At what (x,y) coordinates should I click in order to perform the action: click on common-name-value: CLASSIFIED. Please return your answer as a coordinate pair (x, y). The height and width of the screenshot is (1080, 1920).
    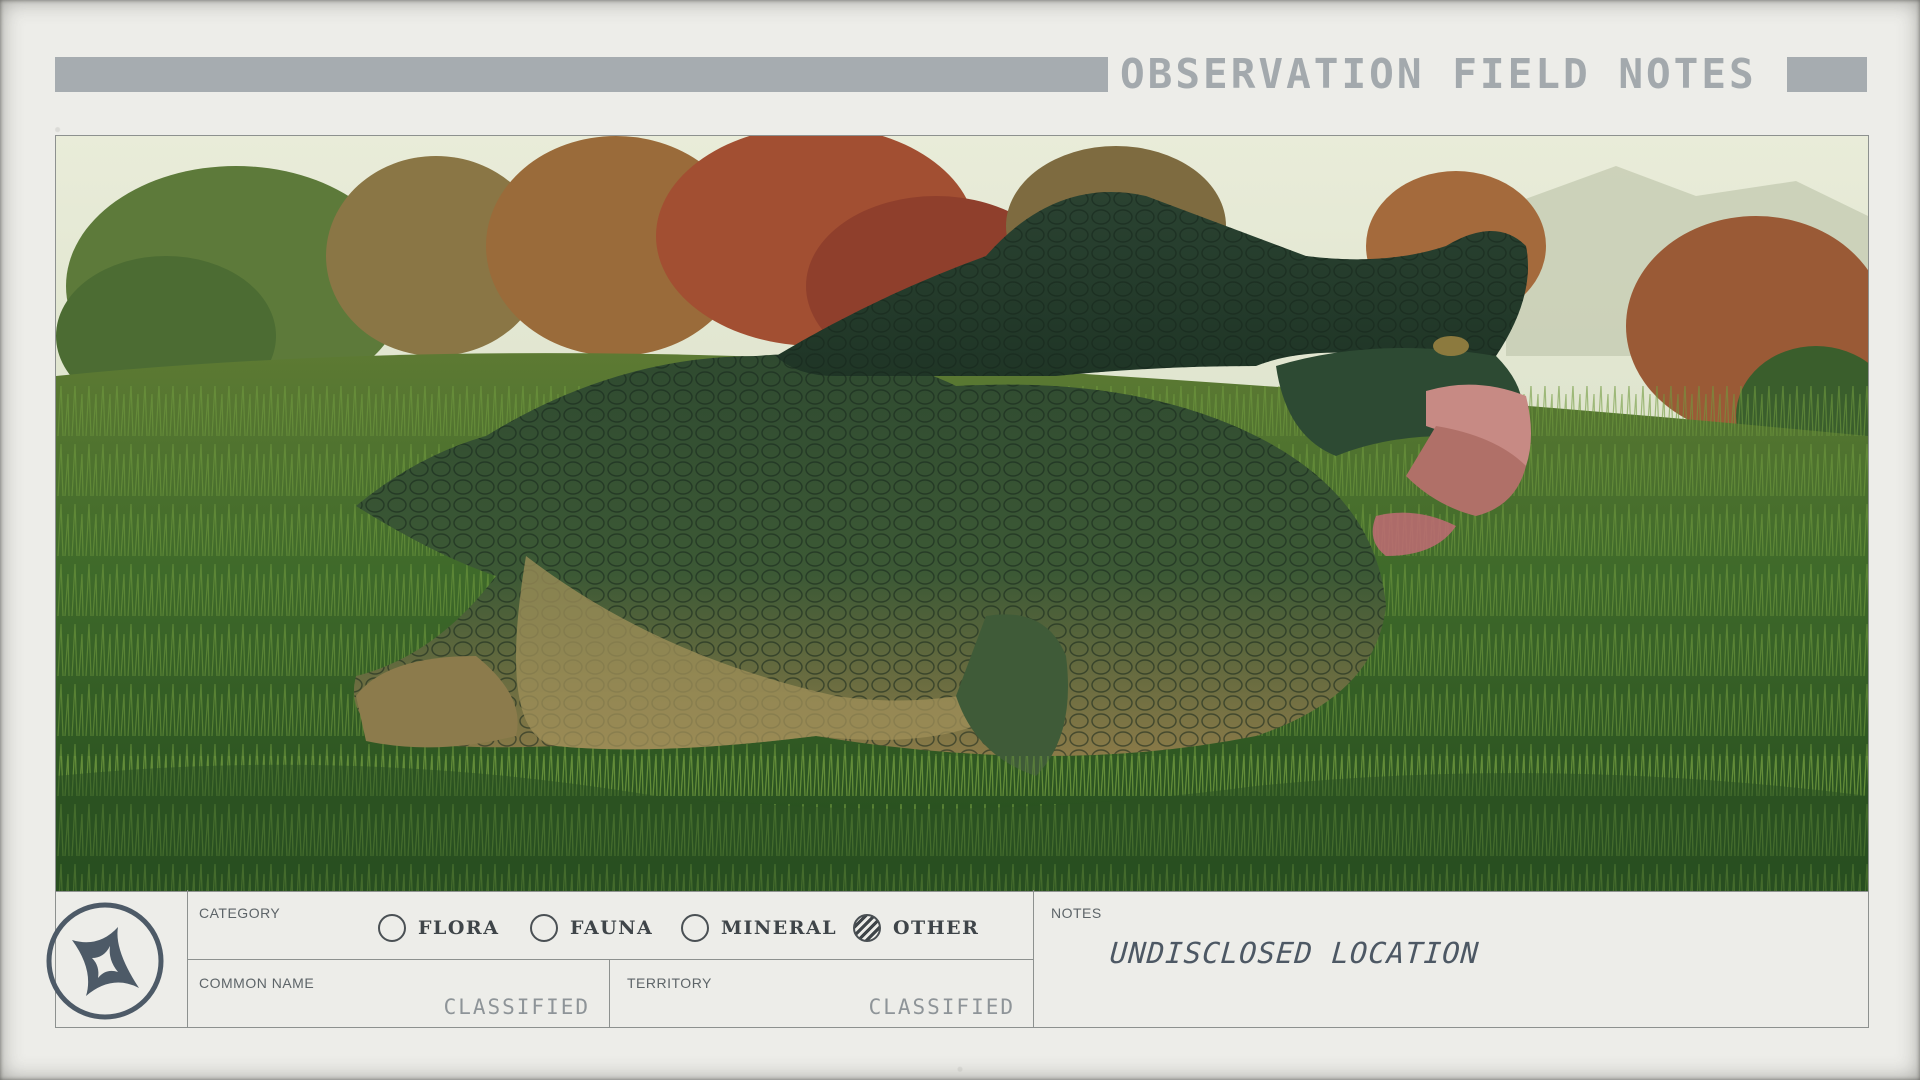
    Looking at the image, I should click on (516, 1007).